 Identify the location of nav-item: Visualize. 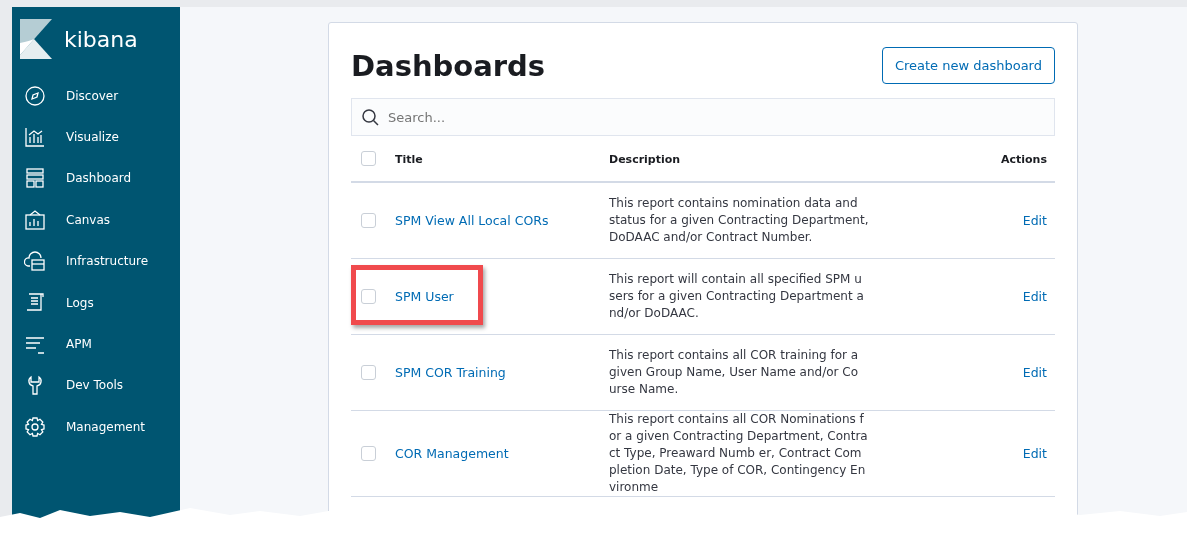
(96, 137).